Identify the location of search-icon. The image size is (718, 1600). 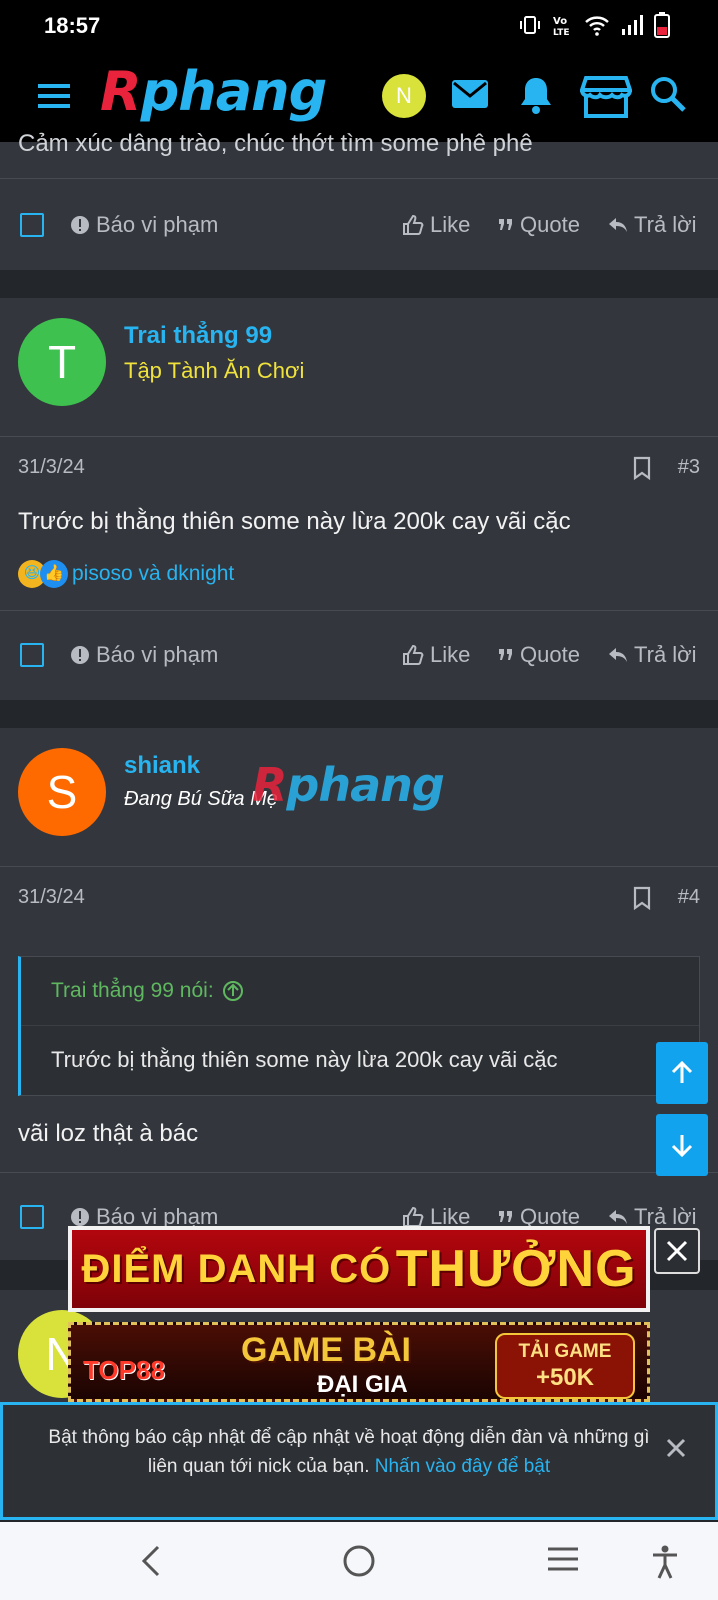
(668, 96).